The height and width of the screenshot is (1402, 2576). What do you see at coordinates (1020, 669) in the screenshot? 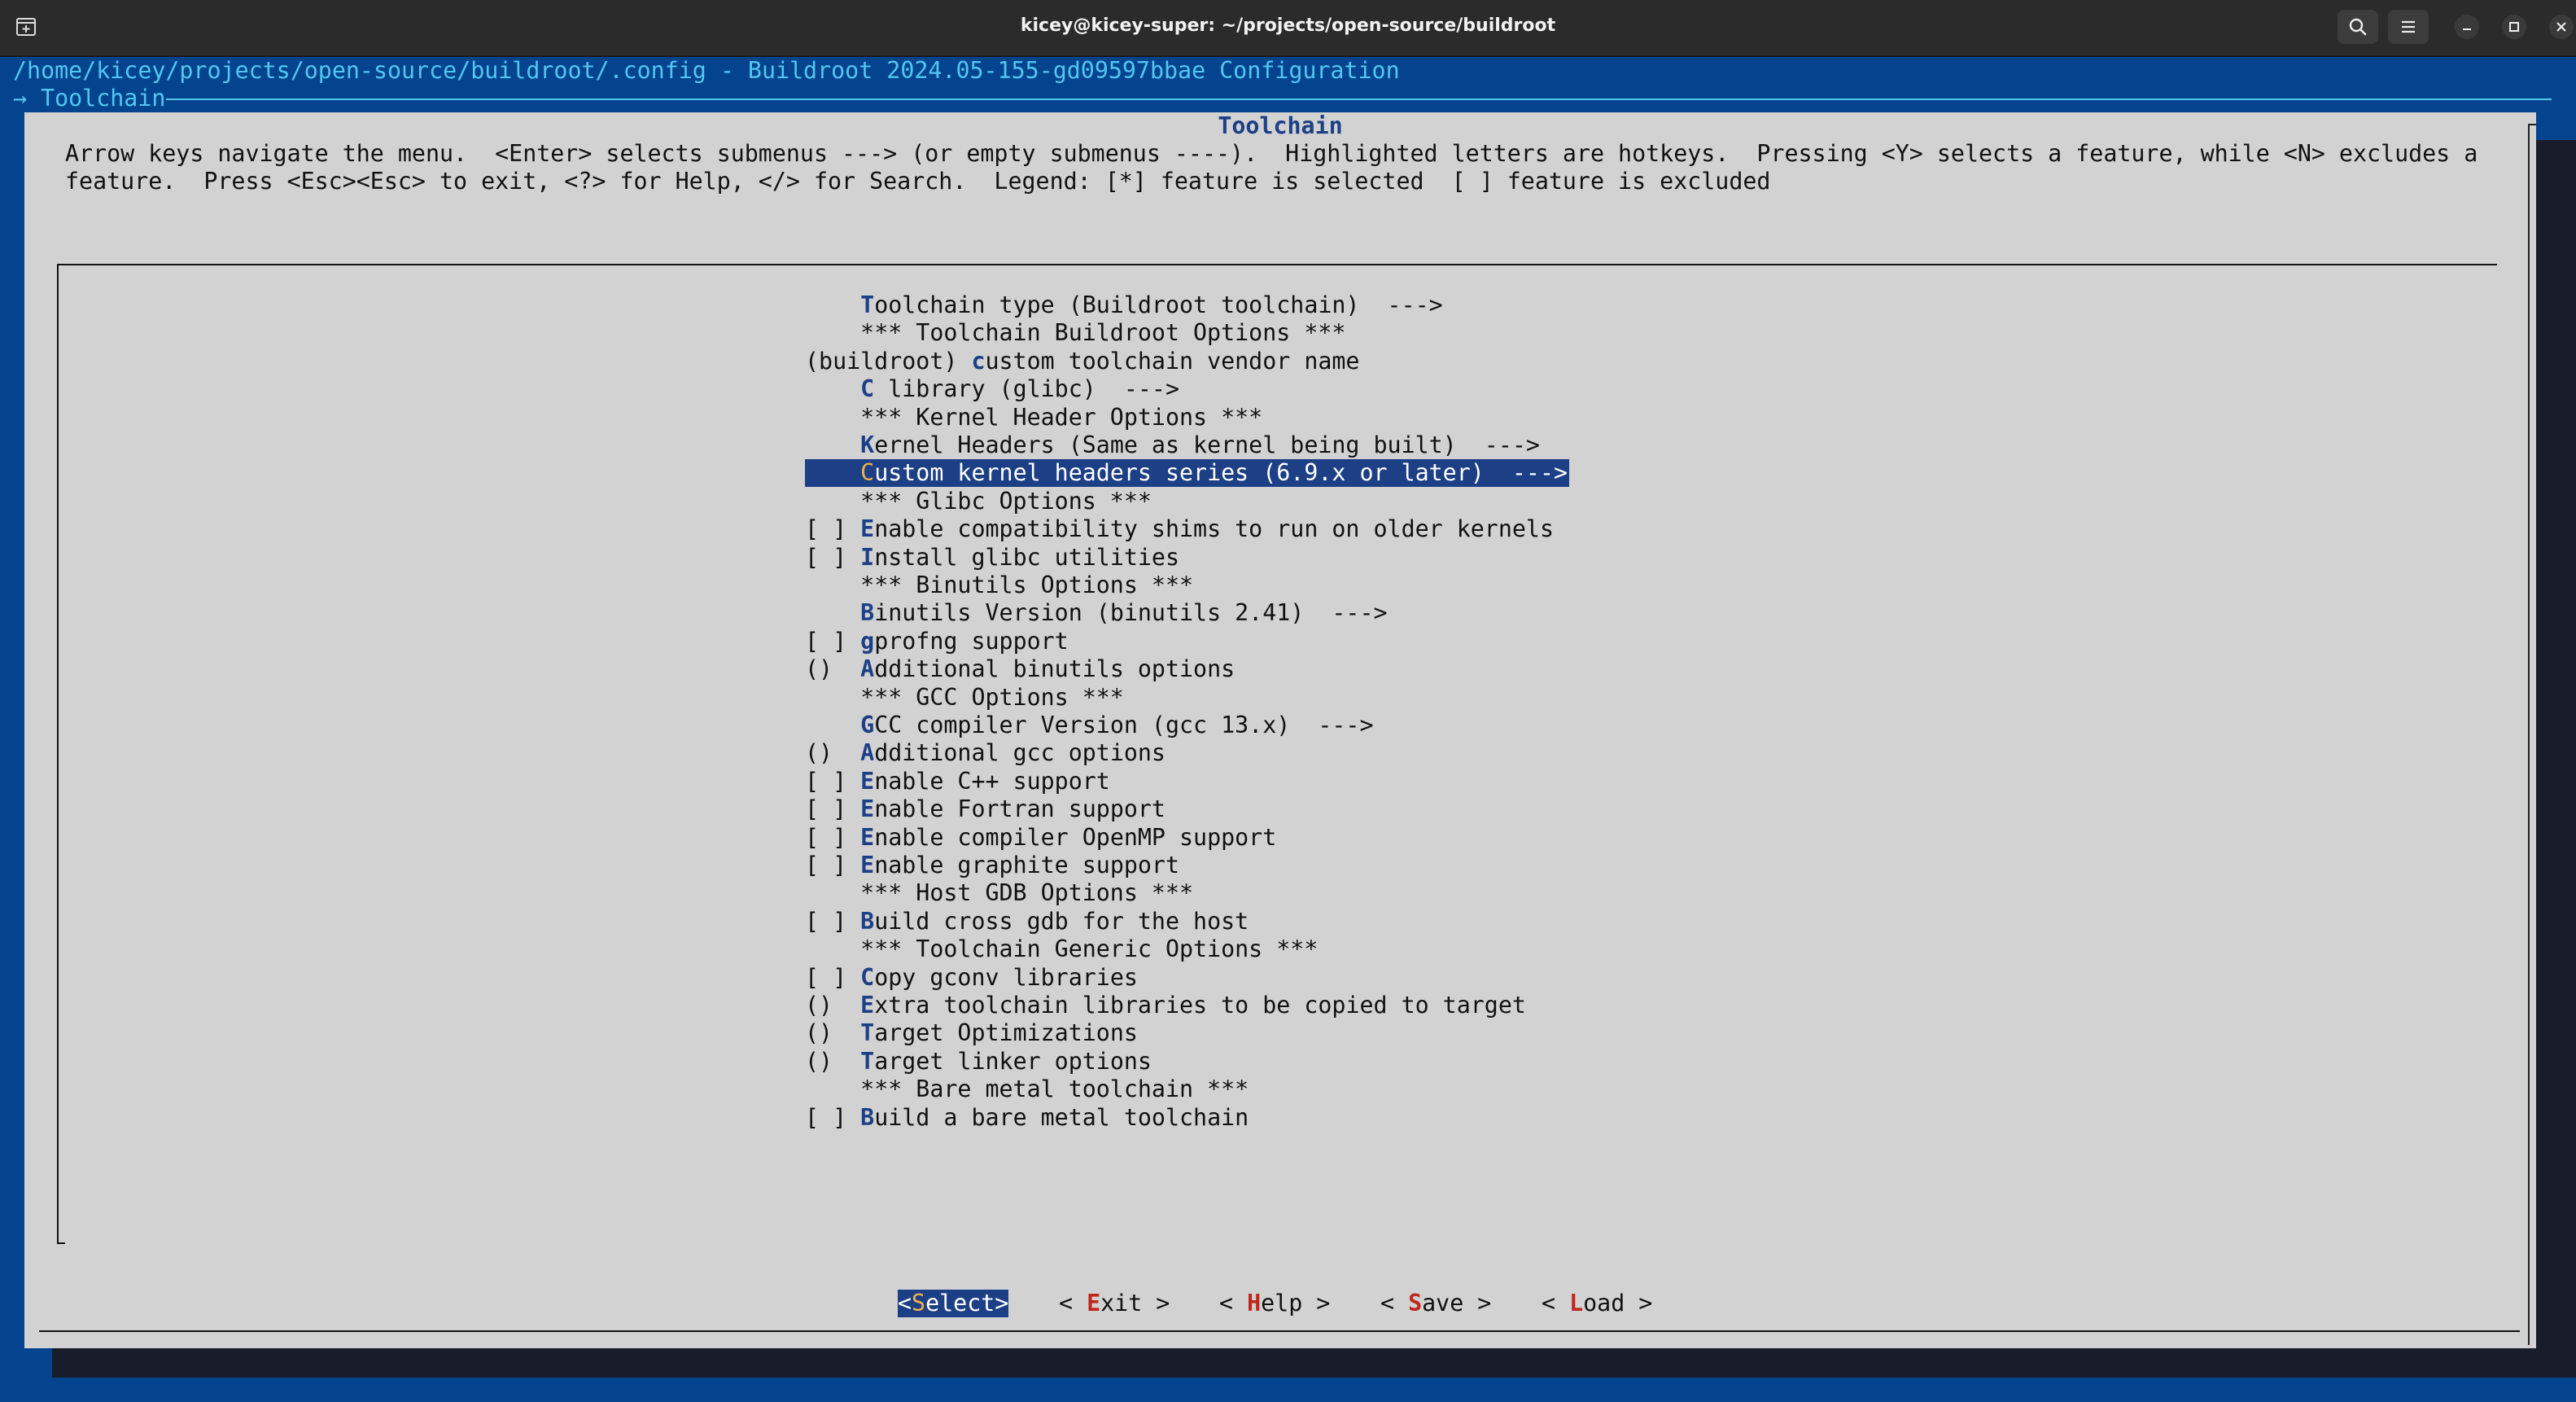
I see `menu-item-binutils-options: () Additional binutils options` at bounding box center [1020, 669].